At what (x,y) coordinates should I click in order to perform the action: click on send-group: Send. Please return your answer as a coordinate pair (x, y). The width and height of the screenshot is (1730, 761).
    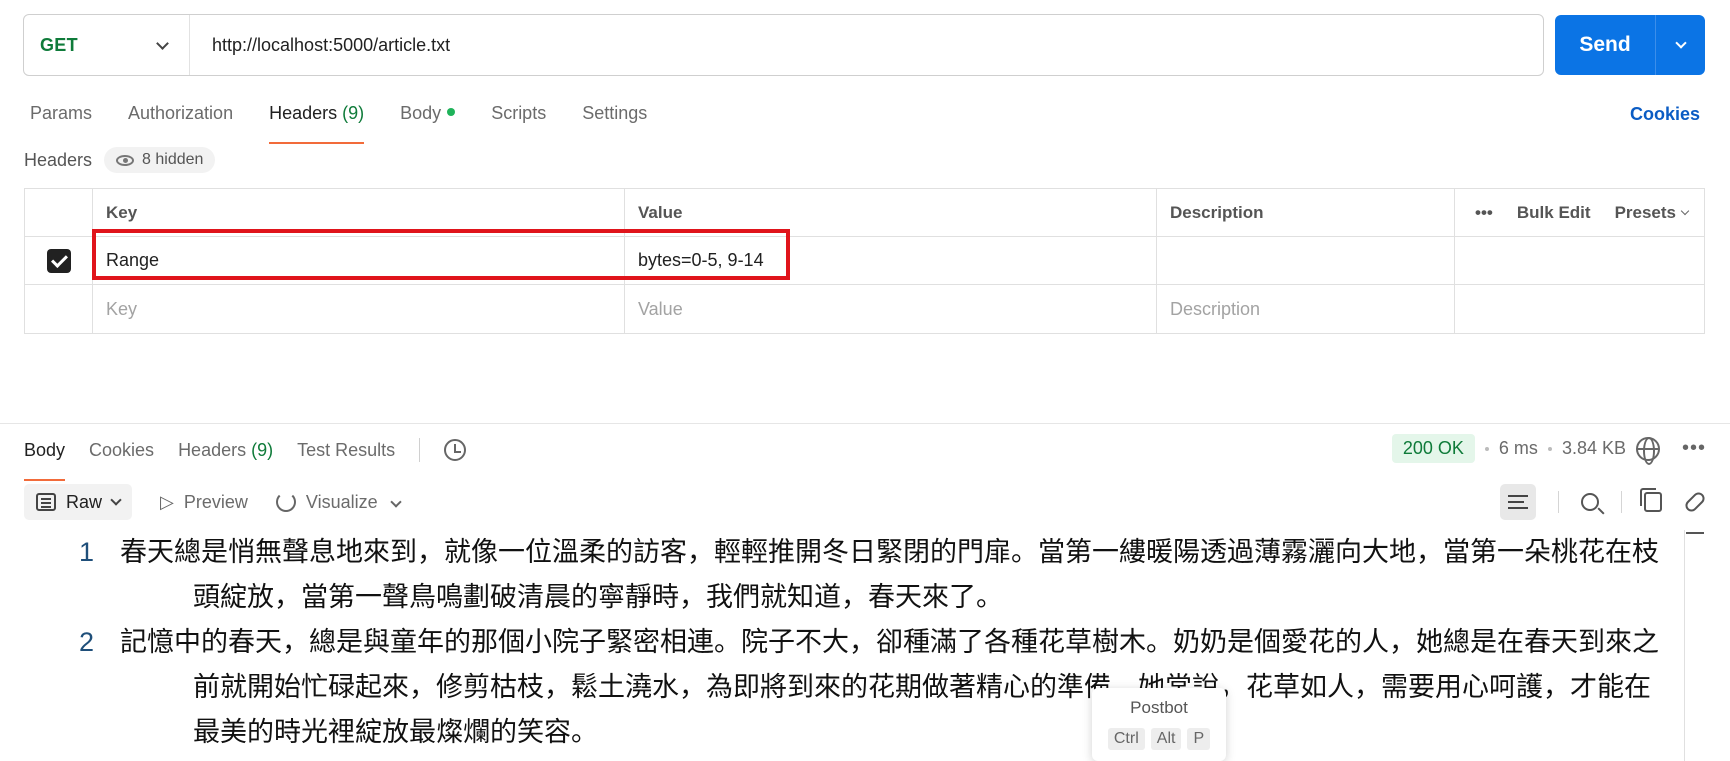
    Looking at the image, I should click on (1630, 45).